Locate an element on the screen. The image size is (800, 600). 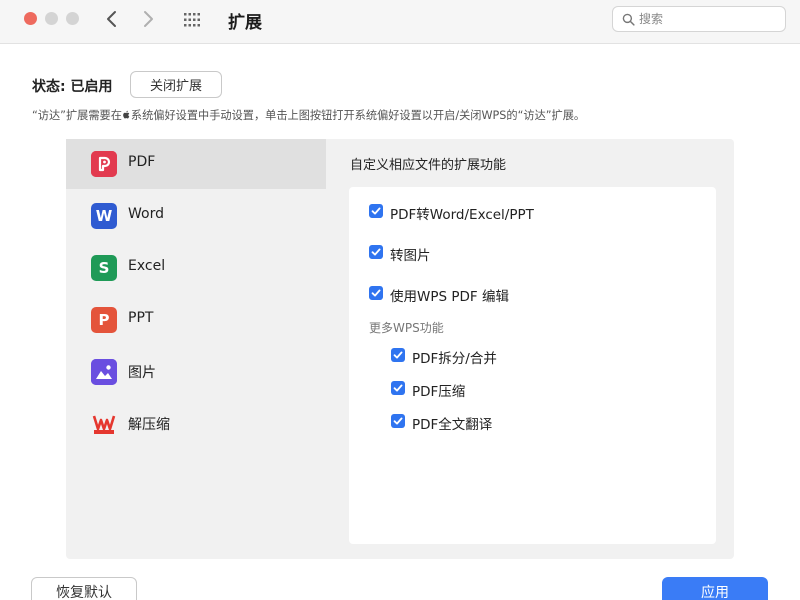
sidebar-item-label: PDF is located at coordinates (142, 162).